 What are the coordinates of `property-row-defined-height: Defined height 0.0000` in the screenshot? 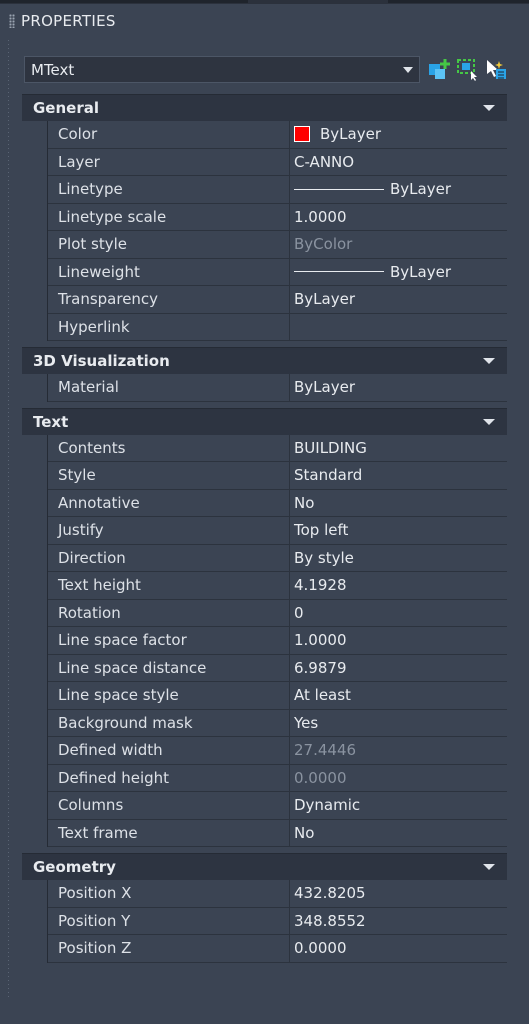 It's located at (277, 778).